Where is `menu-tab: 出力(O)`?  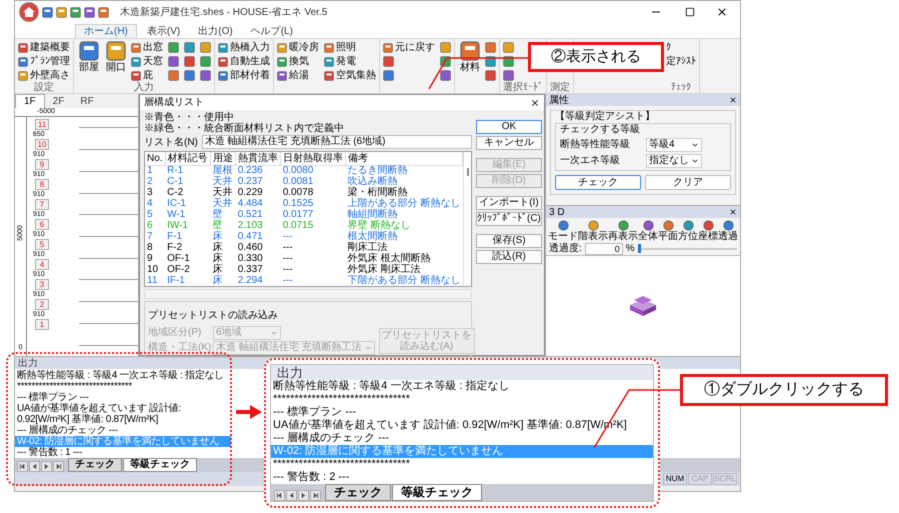
menu-tab: 出力(O) is located at coordinates (215, 31).